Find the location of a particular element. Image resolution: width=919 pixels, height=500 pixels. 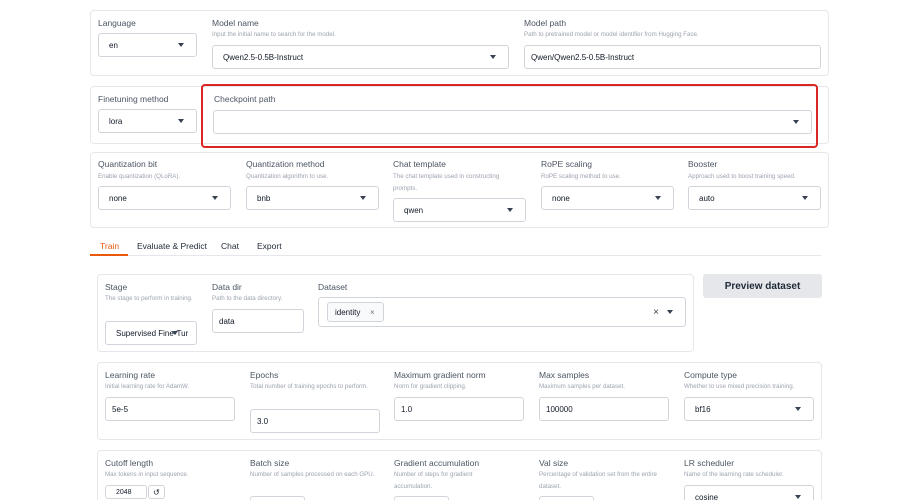

finetuning-method-value: lora is located at coordinates (116, 121).